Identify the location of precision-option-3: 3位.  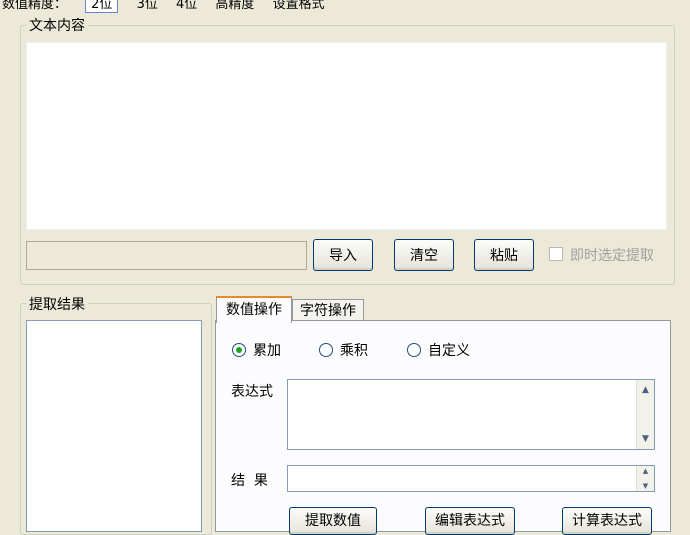
(147, 6).